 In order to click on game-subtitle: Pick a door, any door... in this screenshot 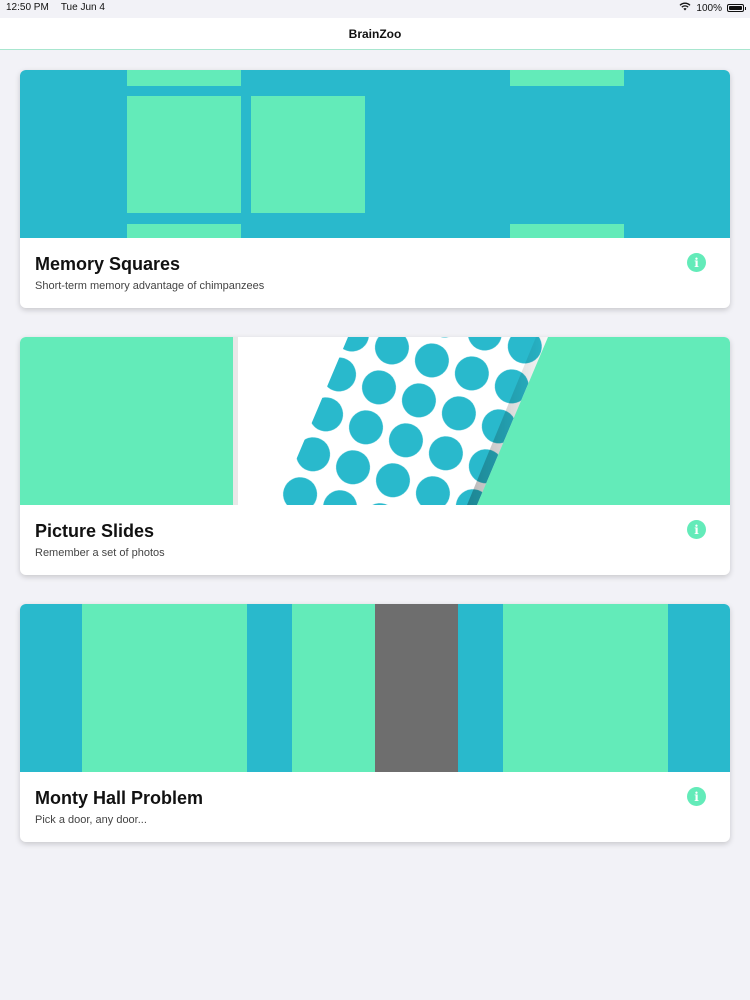, I will do `click(91, 820)`.